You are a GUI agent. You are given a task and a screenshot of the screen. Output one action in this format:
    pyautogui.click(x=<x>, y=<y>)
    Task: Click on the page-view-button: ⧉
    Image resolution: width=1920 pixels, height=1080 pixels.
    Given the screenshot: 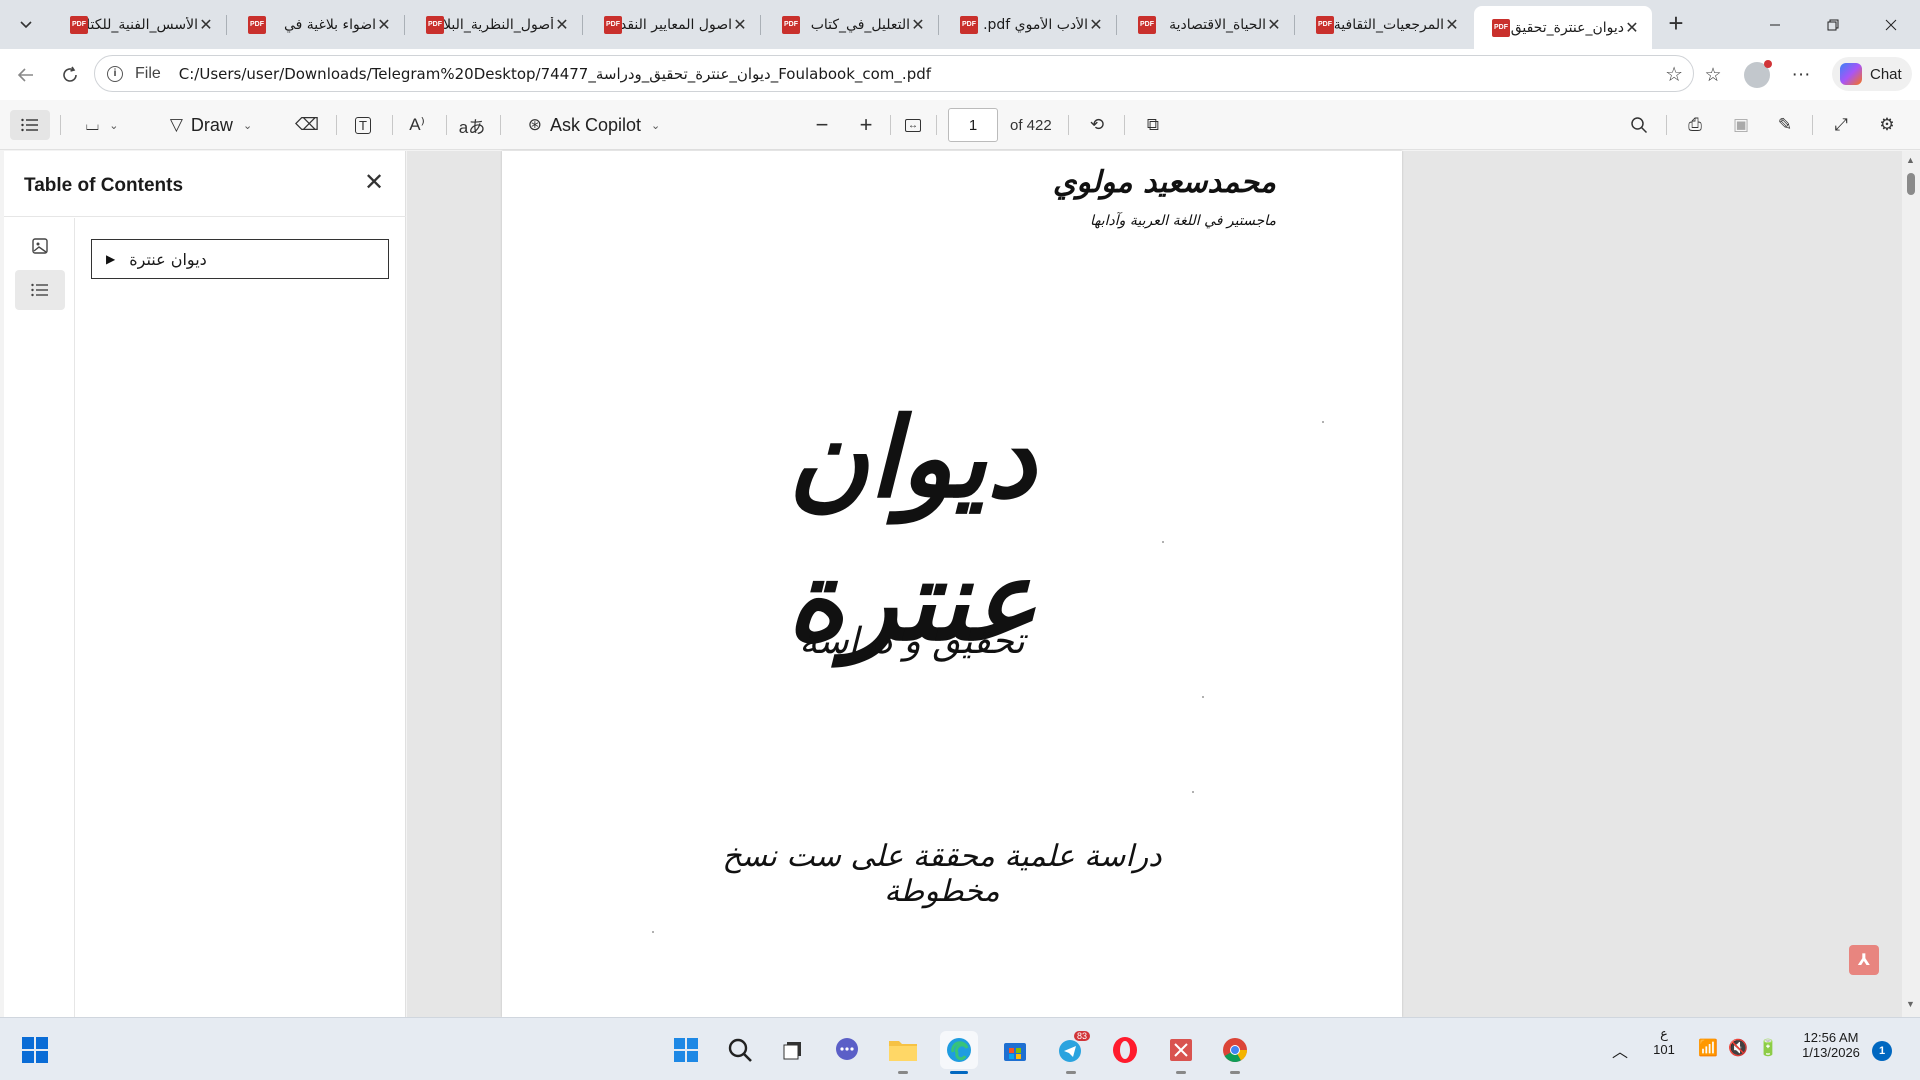 What is the action you would take?
    pyautogui.click(x=1153, y=125)
    